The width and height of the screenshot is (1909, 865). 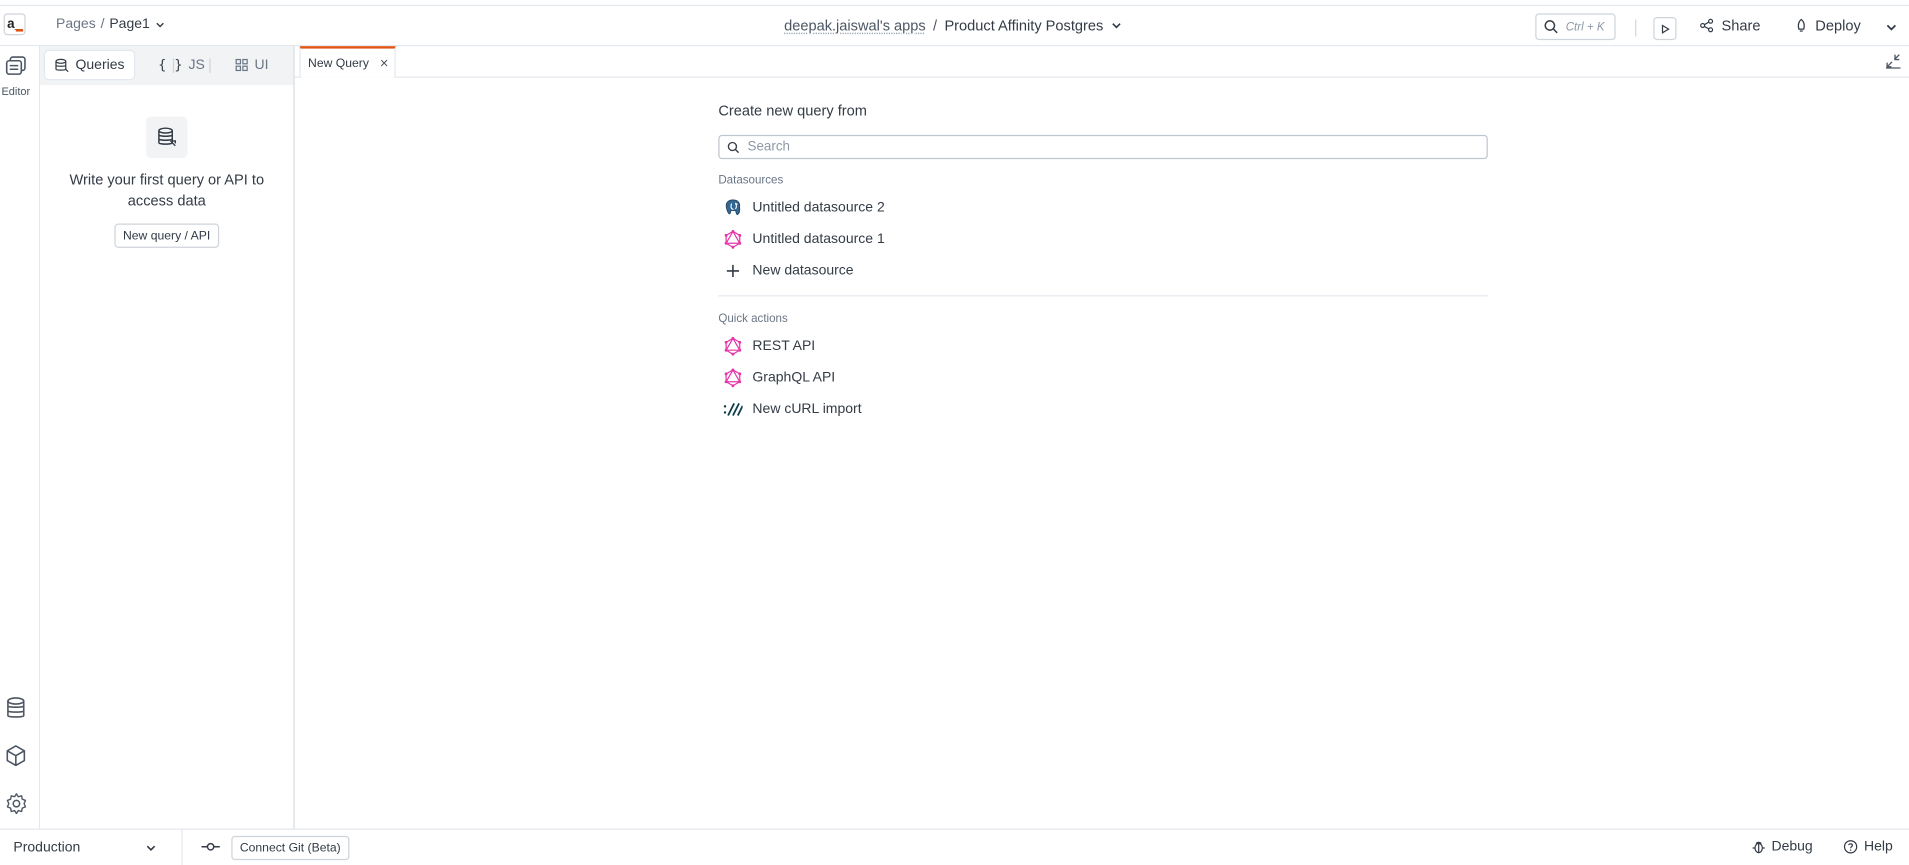 What do you see at coordinates (15, 65) in the screenshot?
I see `pages-icon` at bounding box center [15, 65].